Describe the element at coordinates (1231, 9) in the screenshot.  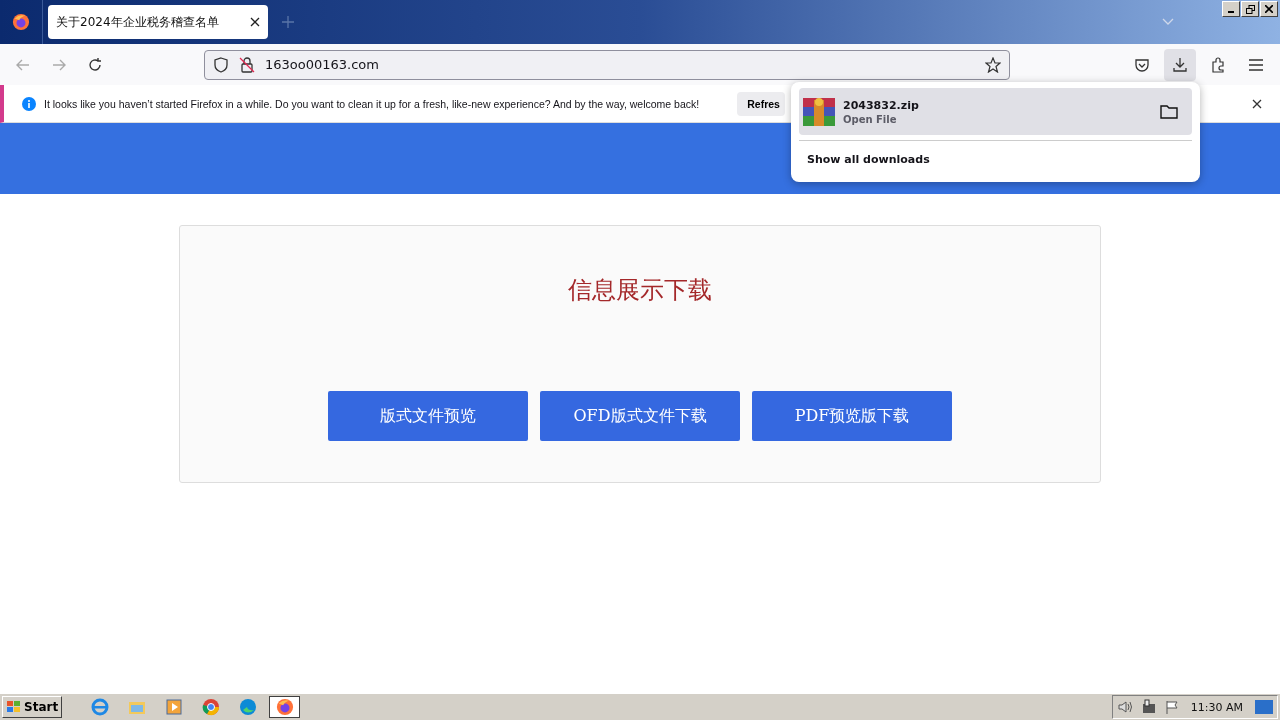
I see `minimize-button` at that location.